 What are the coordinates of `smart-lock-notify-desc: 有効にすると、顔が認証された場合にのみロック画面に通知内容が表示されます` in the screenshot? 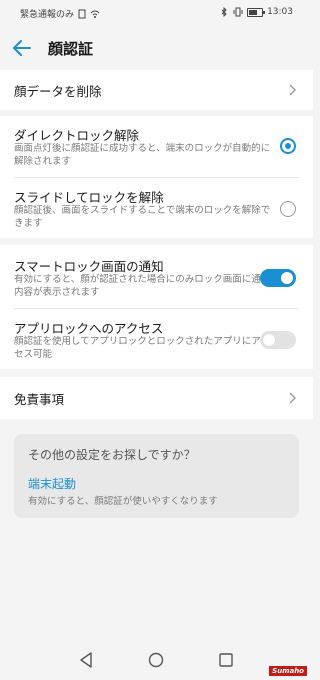 It's located at (142, 286).